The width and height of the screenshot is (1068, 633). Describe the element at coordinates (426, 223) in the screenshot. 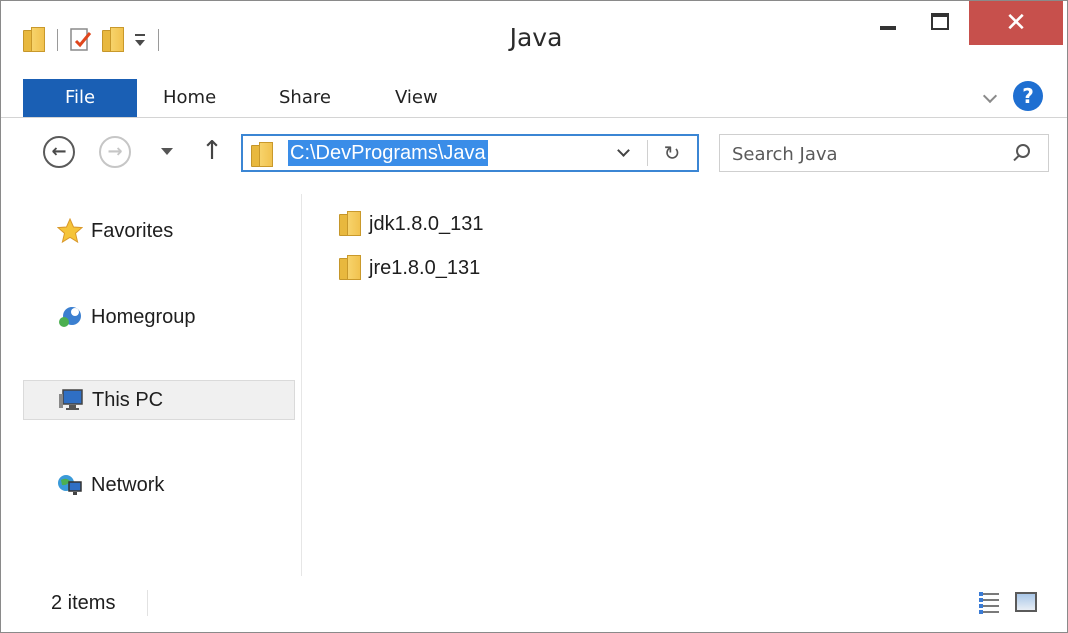

I see `file-name: jdk1.8.0_131` at that location.